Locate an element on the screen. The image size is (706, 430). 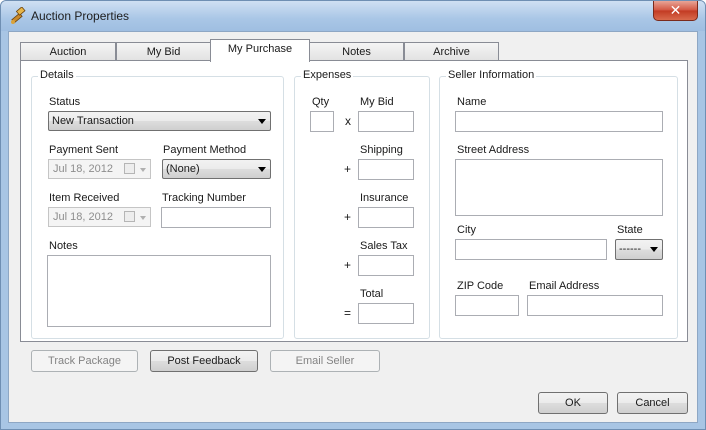
item-received-date-picker: Jul 18, 2012 is located at coordinates (99, 217).